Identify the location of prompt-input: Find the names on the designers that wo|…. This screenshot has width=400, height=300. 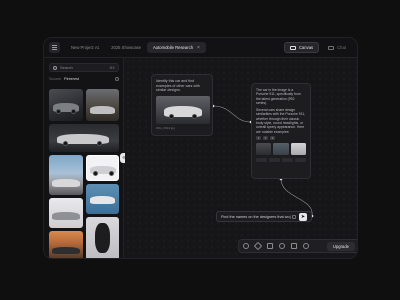
(264, 216).